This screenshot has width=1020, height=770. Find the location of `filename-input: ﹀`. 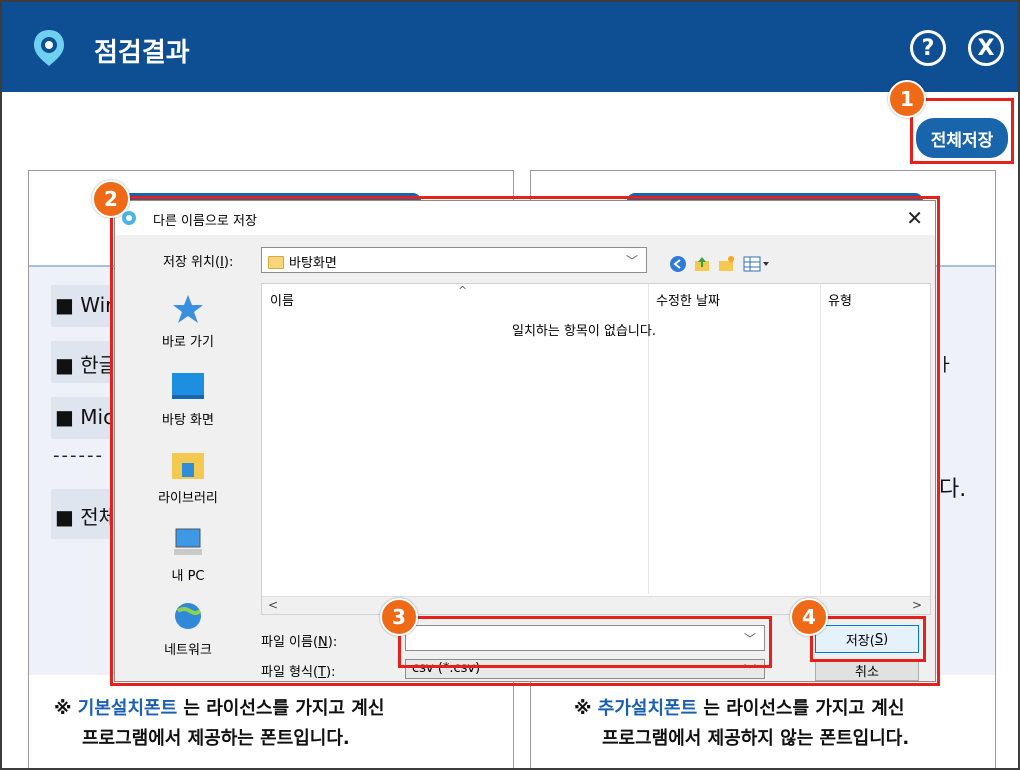

filename-input: ﹀ is located at coordinates (585, 638).